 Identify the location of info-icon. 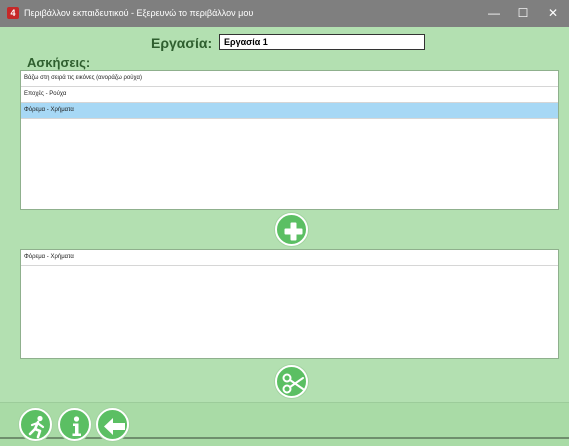
(76, 426).